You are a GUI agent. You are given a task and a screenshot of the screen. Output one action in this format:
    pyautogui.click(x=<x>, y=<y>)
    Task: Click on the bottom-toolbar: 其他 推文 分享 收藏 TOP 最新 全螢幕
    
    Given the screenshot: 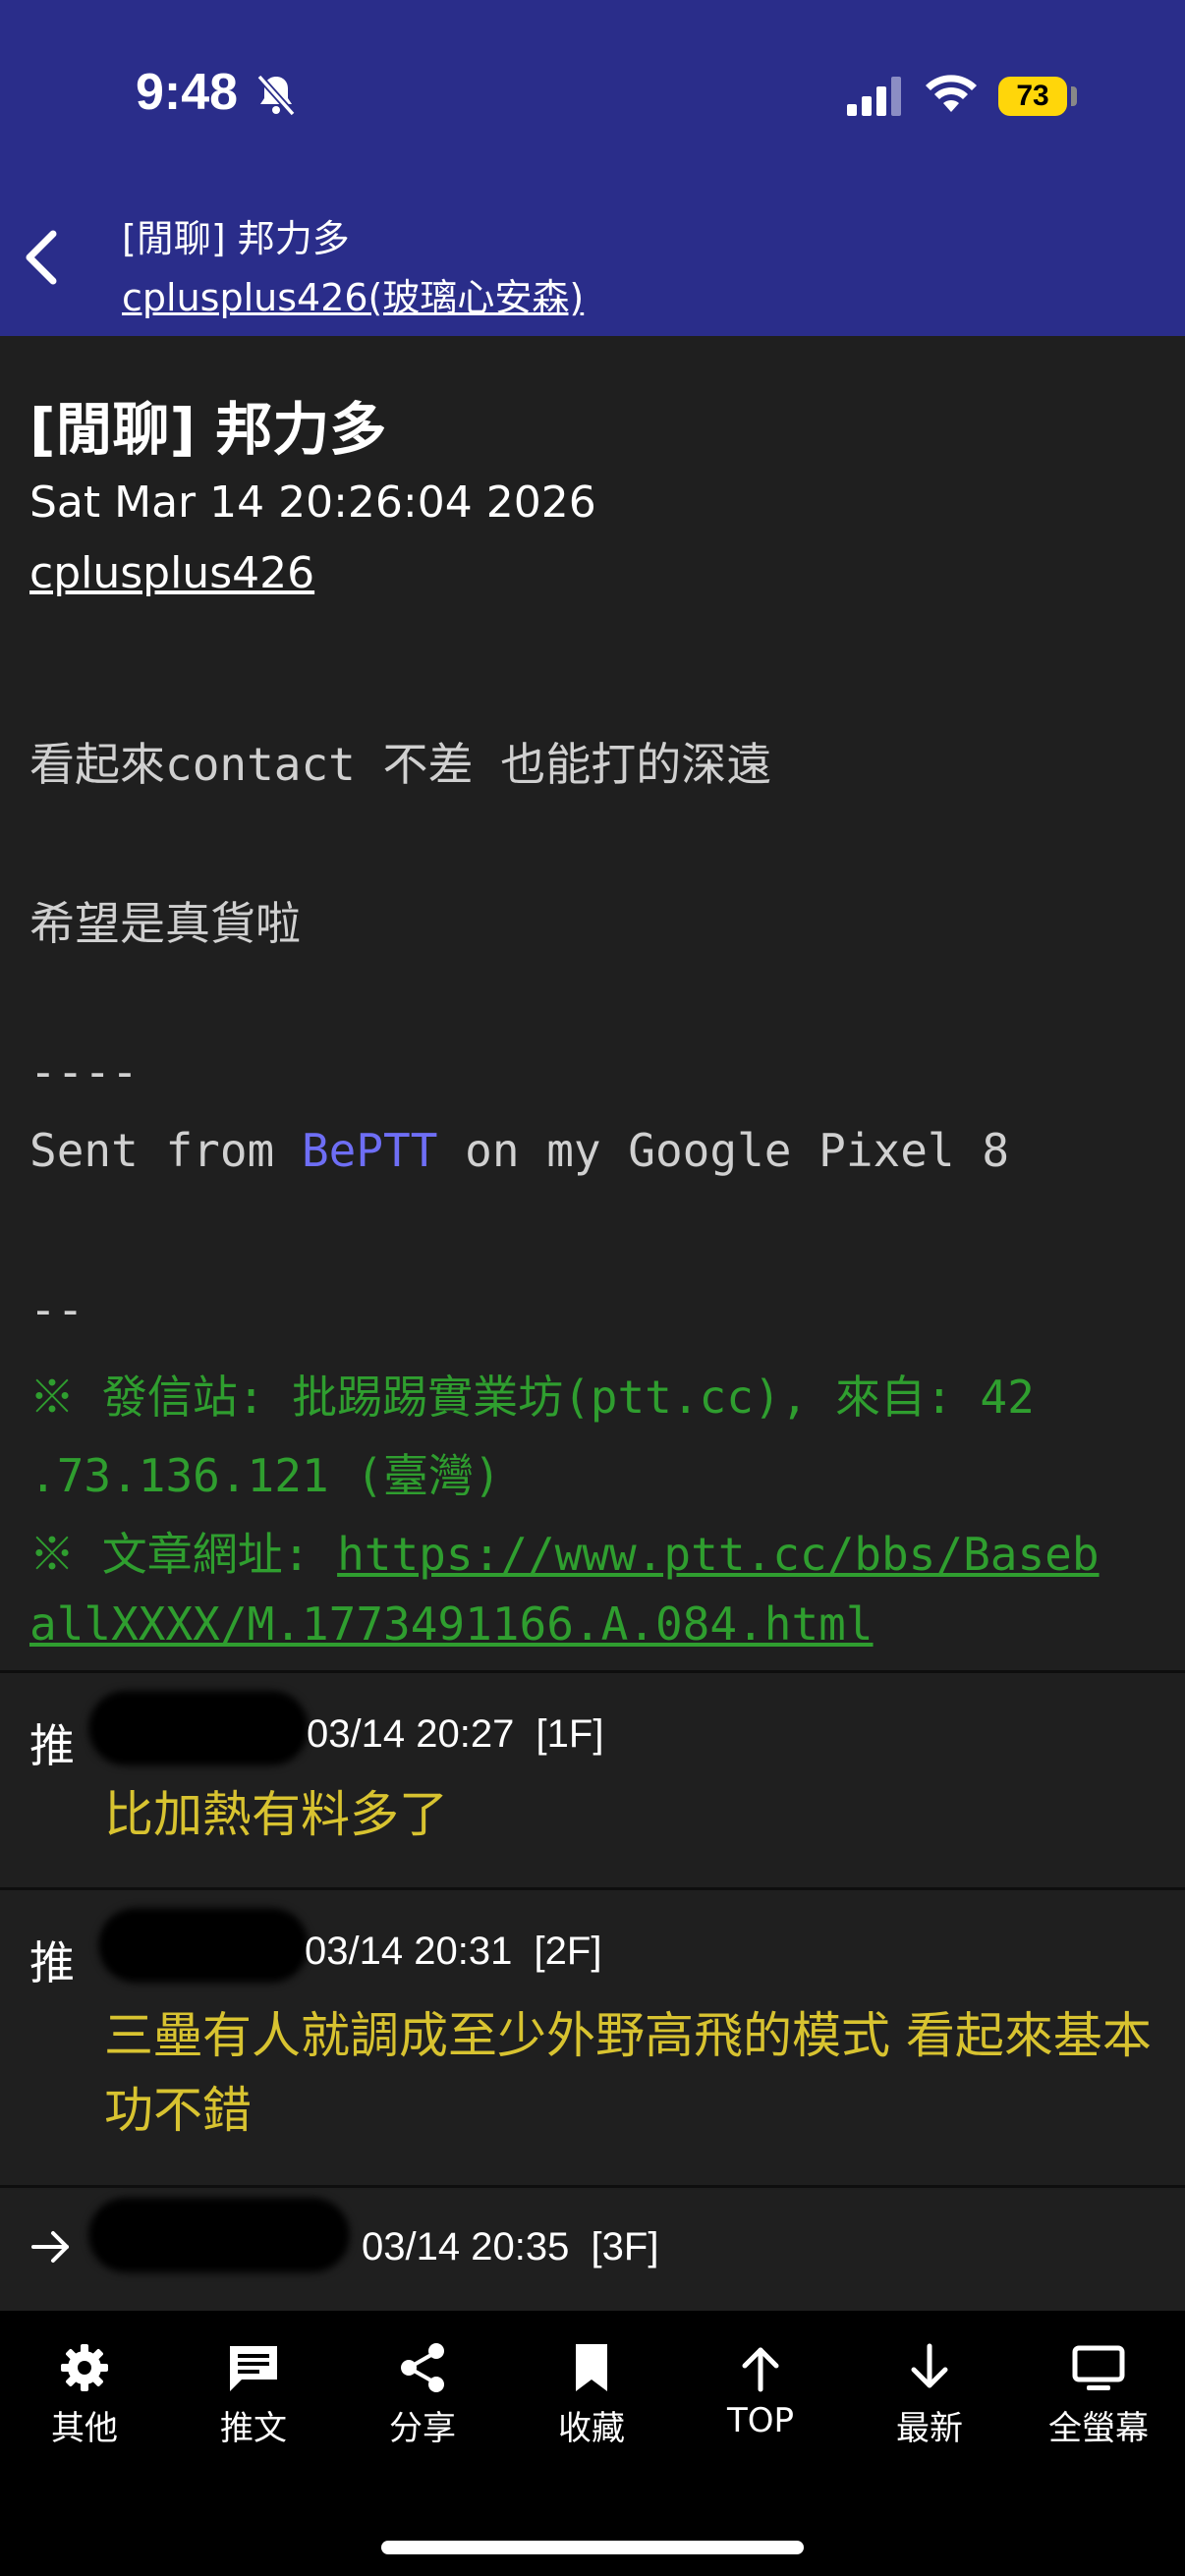 What is the action you would take?
    pyautogui.click(x=592, y=2443)
    